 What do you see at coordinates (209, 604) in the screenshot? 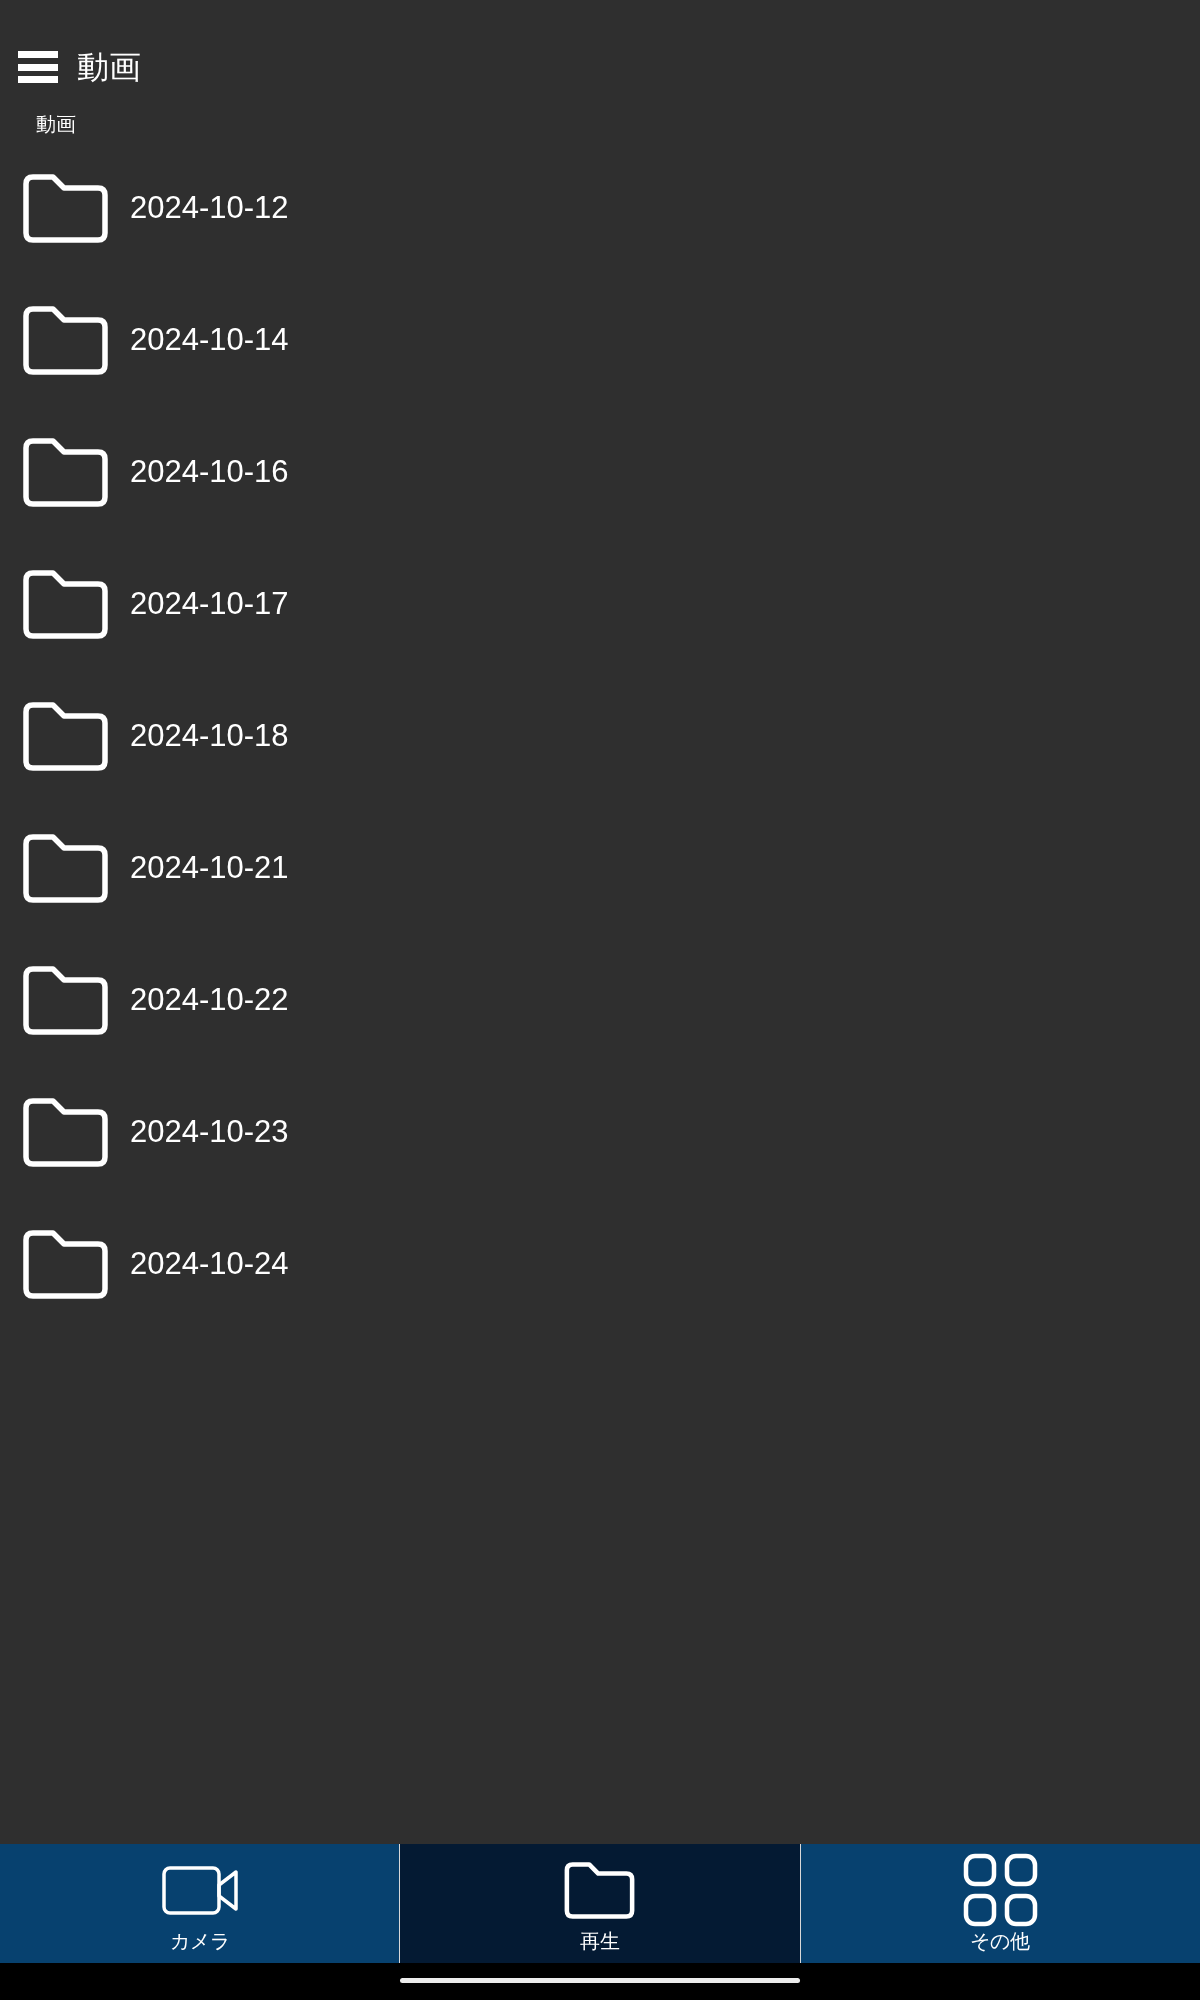
I see `folder-name: 2024-10-17` at bounding box center [209, 604].